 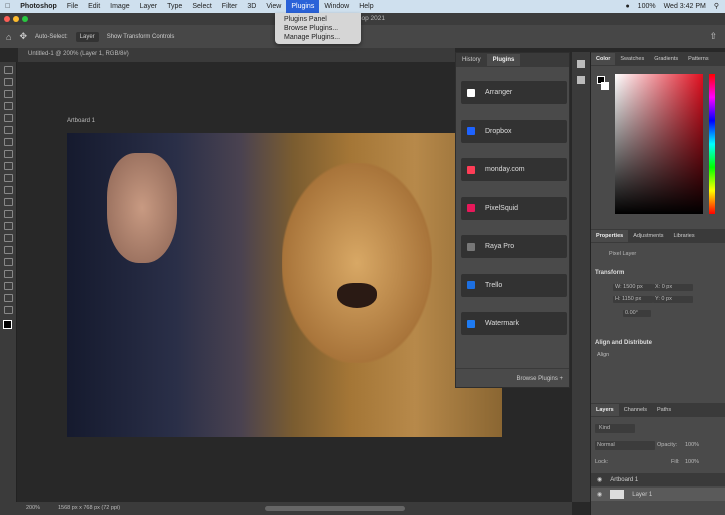 I want to click on shape-tool, so click(x=8, y=286).